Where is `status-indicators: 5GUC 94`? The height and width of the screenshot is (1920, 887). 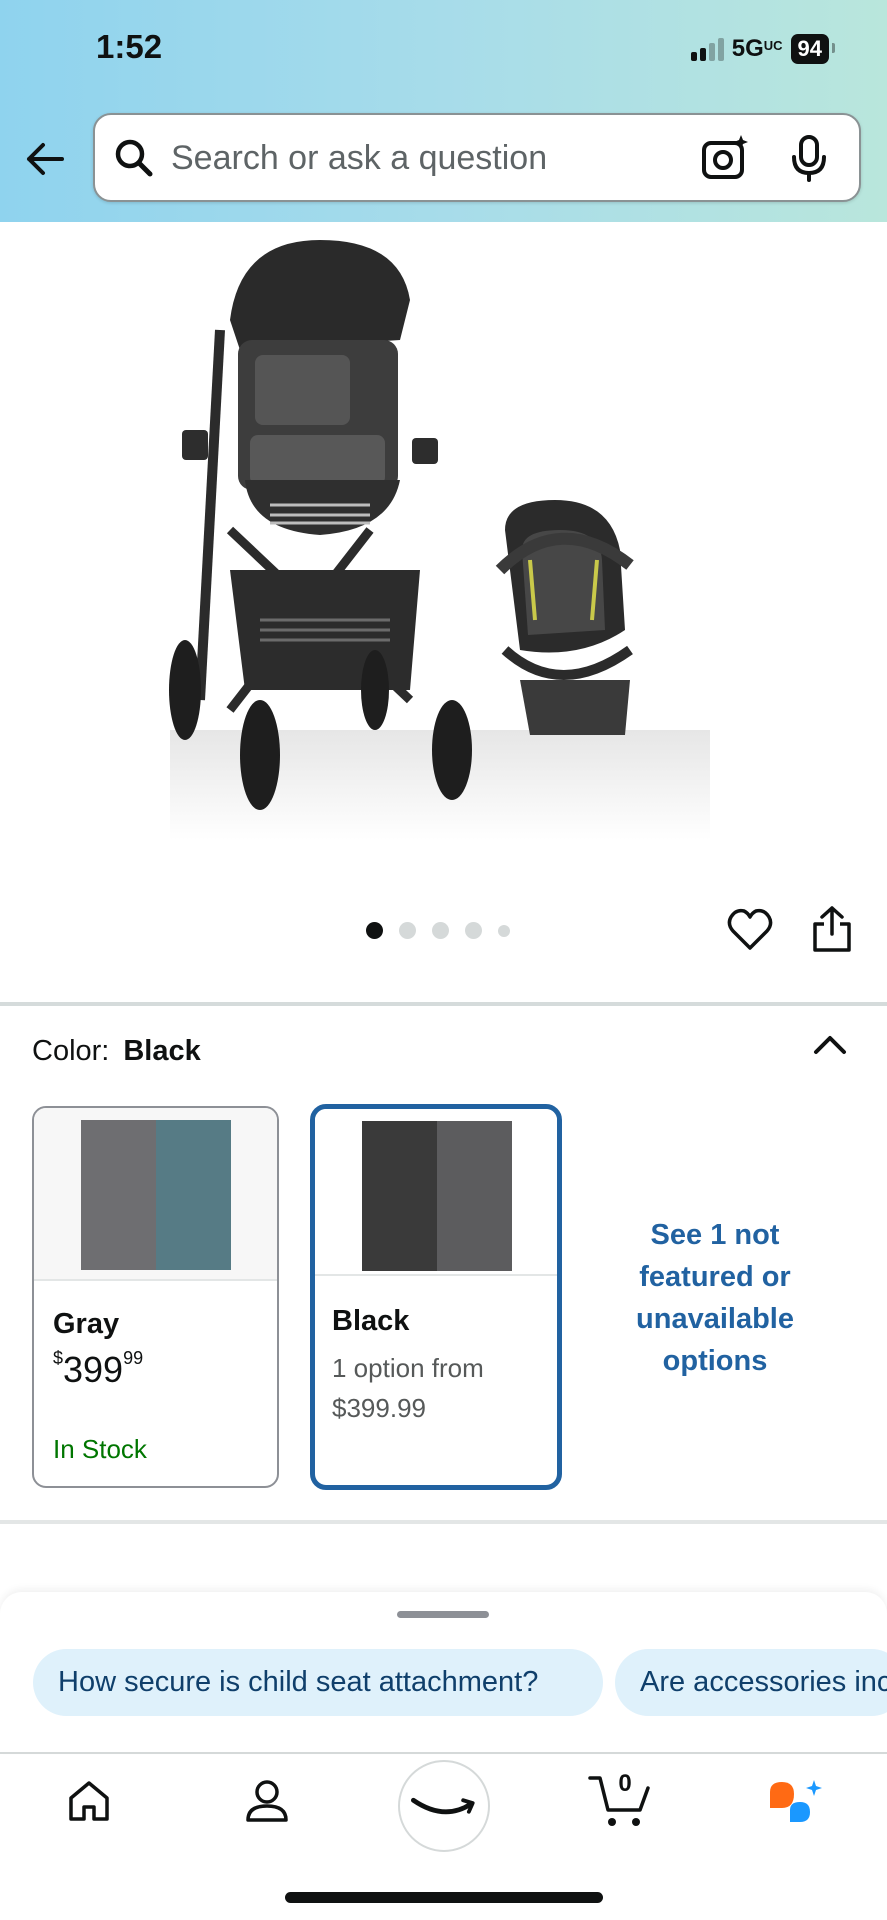 status-indicators: 5GUC 94 is located at coordinates (763, 49).